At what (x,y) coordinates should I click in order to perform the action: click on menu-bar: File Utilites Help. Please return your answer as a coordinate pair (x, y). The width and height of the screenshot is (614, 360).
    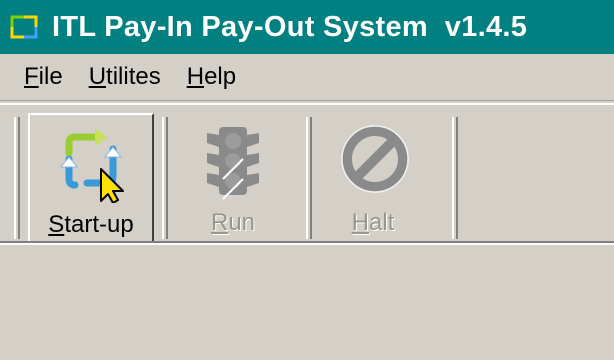
    Looking at the image, I should click on (307, 77).